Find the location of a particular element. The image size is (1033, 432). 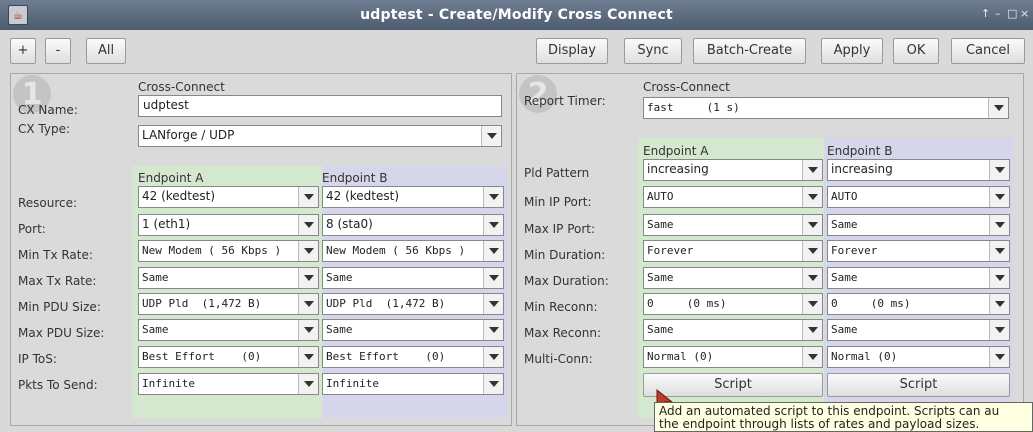

max-pdu-size-label: Max PDU Size: is located at coordinates (61, 333).